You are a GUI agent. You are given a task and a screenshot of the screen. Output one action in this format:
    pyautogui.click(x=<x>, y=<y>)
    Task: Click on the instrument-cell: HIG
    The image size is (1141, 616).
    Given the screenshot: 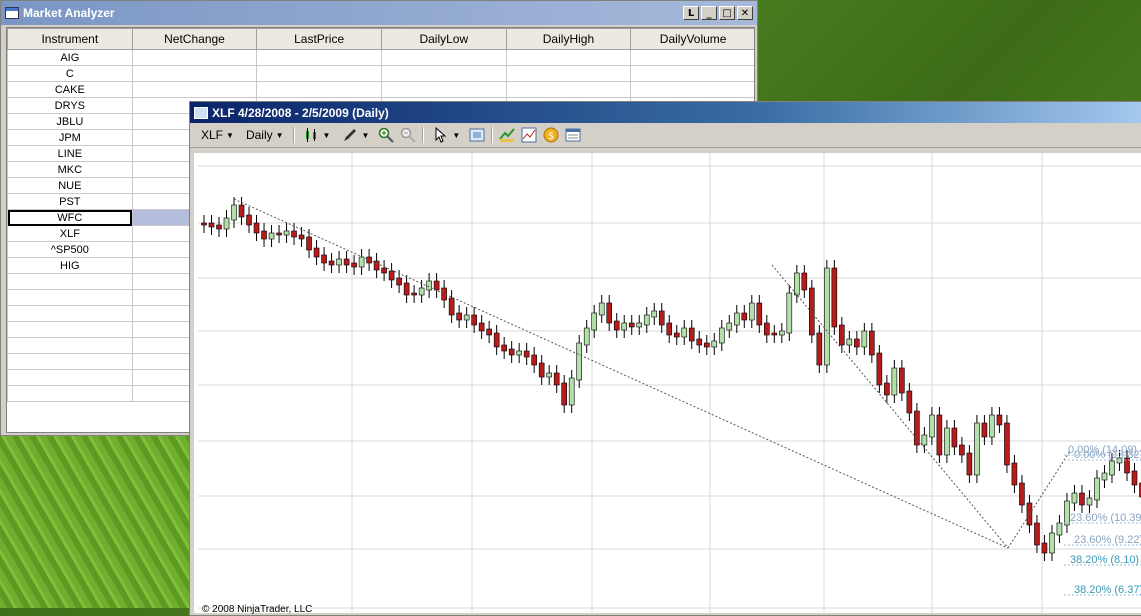 What is the action you would take?
    pyautogui.click(x=70, y=266)
    